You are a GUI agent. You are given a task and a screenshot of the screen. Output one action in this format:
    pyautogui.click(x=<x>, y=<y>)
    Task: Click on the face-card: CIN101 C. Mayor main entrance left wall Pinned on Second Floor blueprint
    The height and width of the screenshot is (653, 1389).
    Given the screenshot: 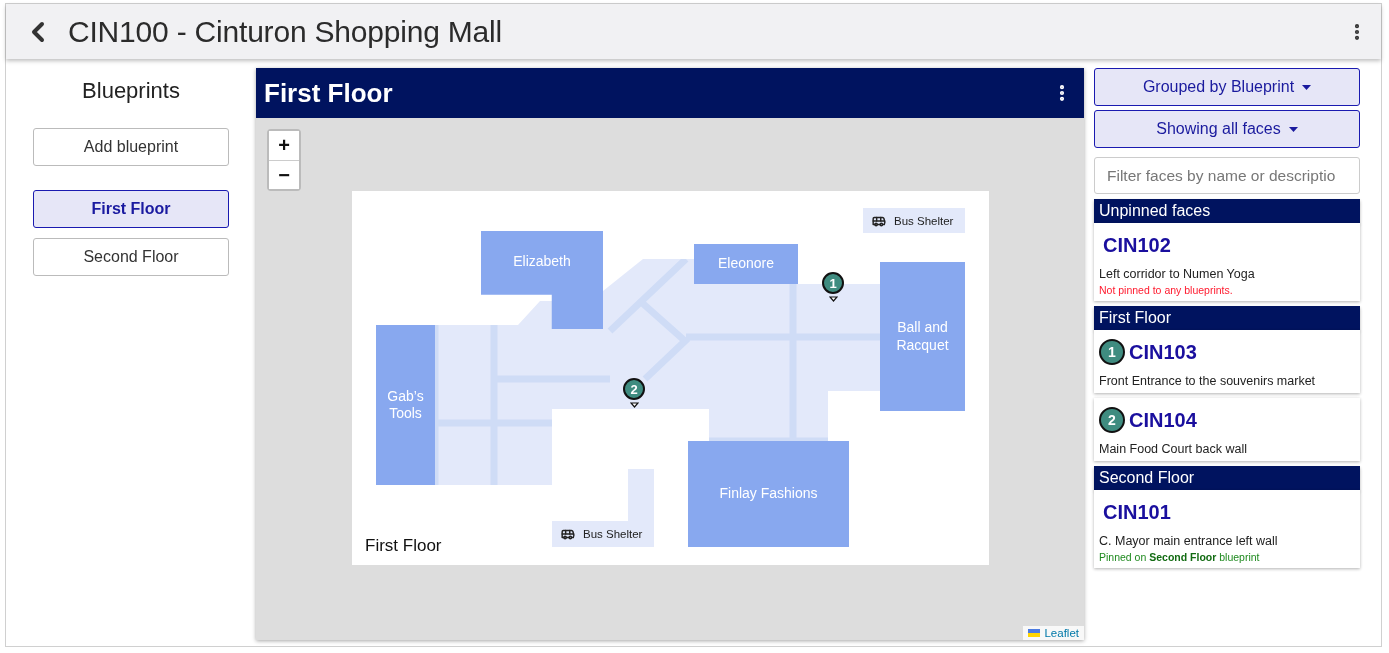 What is the action you would take?
    pyautogui.click(x=1227, y=529)
    